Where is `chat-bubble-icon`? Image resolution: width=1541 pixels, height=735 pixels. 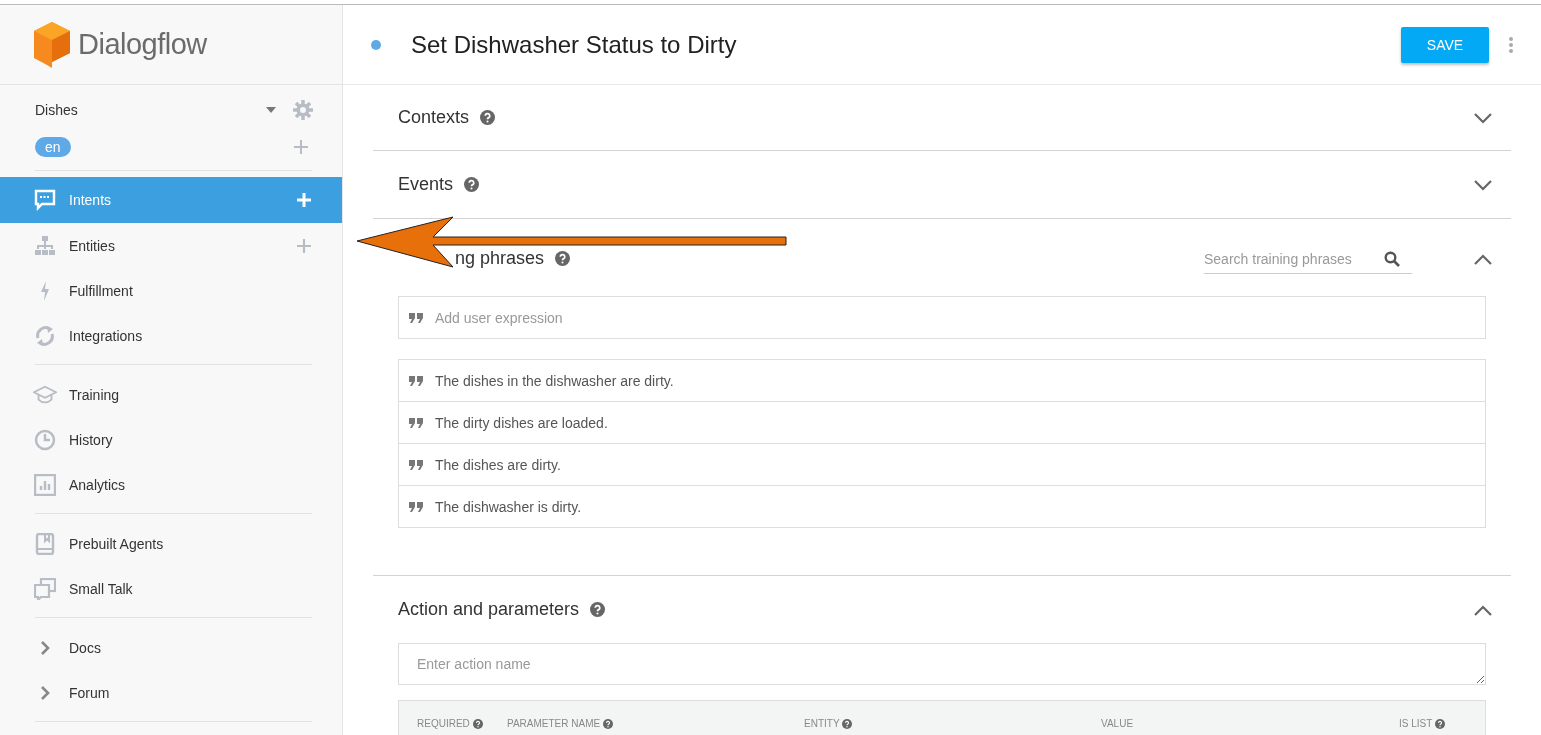 chat-bubble-icon is located at coordinates (45, 200).